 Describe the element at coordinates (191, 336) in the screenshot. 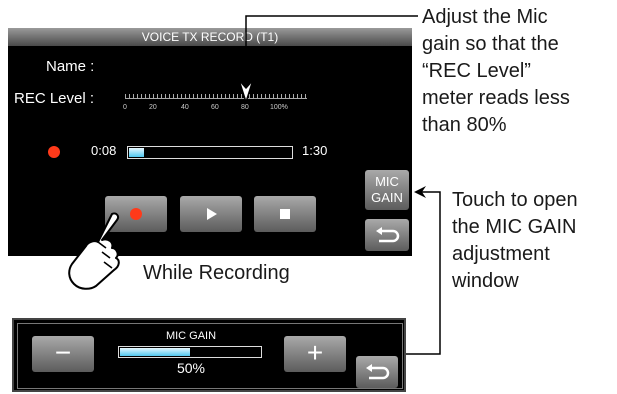

I see `mic-gain-title: MIC GAIN` at that location.